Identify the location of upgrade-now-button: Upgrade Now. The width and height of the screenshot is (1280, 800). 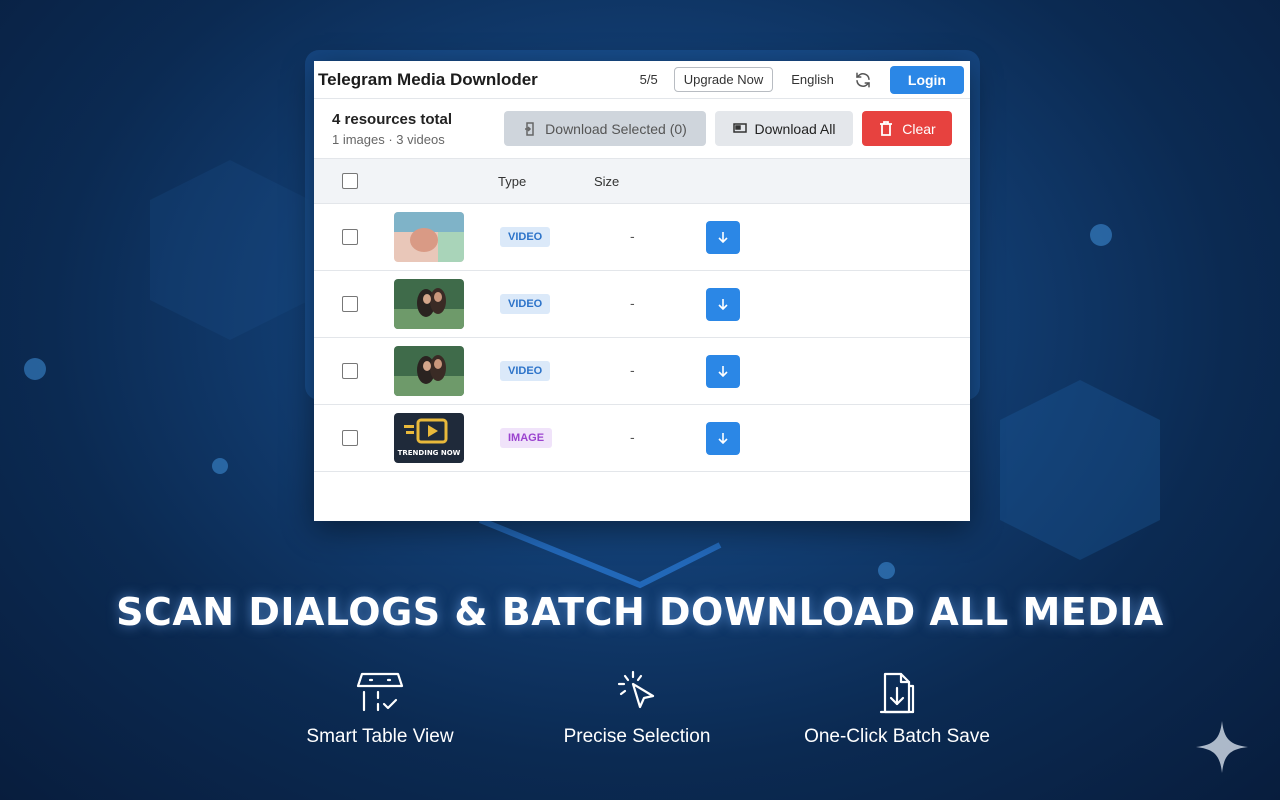
(723, 79).